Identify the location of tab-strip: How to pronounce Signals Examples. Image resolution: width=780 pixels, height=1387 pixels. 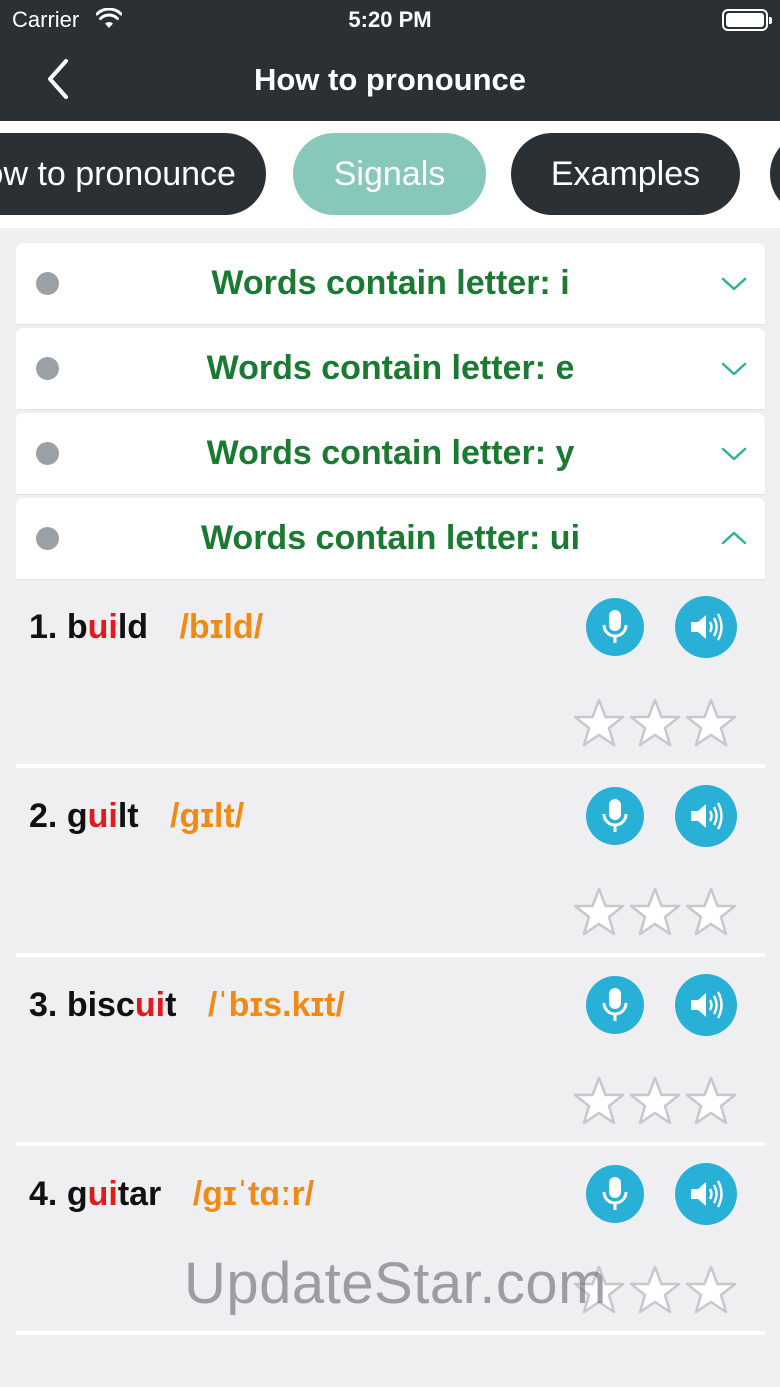
(390, 174).